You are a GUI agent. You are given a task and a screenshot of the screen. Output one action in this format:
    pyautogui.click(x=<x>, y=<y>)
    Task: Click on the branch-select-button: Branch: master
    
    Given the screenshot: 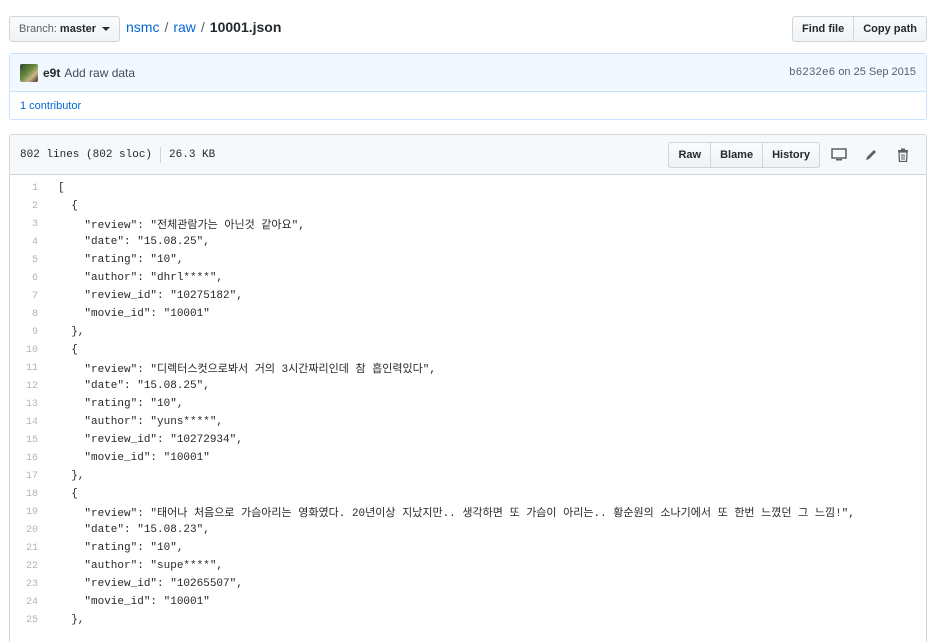 What is the action you would take?
    pyautogui.click(x=64, y=29)
    